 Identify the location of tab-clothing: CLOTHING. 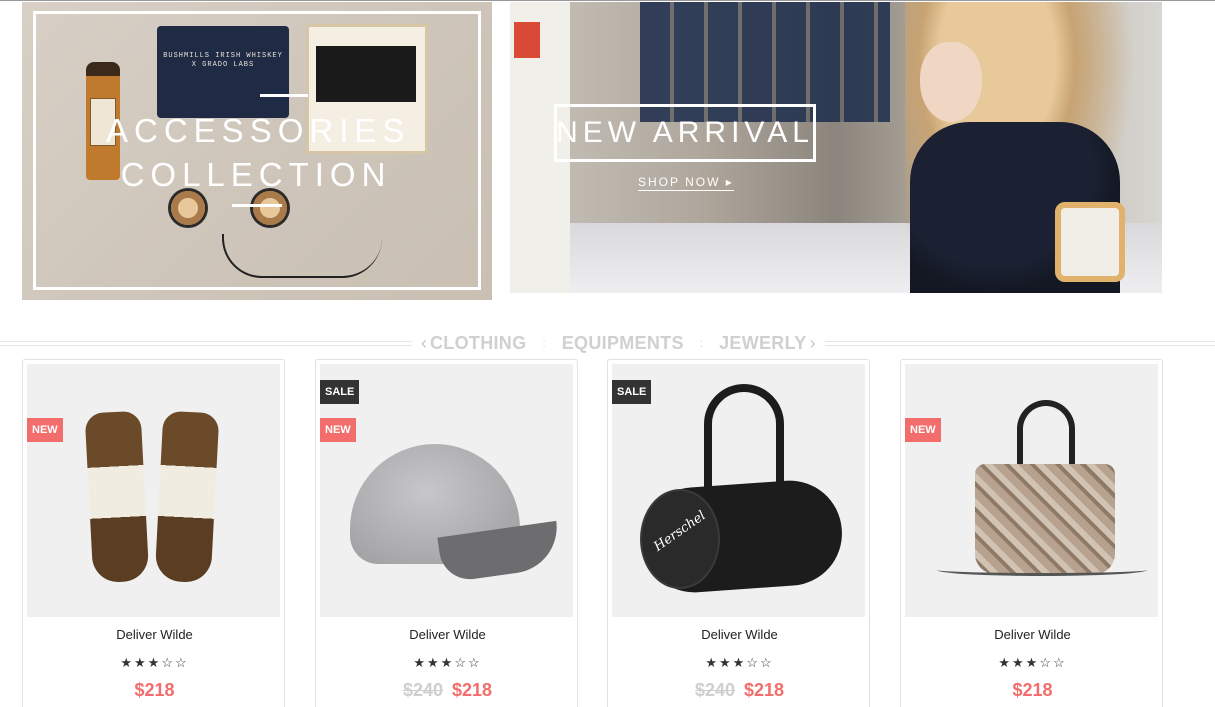
(478, 343).